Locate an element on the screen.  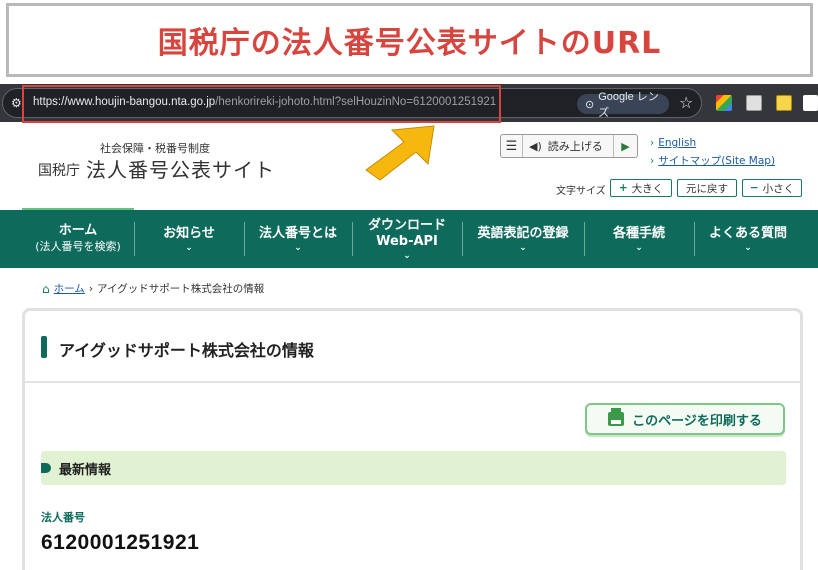
font-larger-button: + 大きく is located at coordinates (641, 188).